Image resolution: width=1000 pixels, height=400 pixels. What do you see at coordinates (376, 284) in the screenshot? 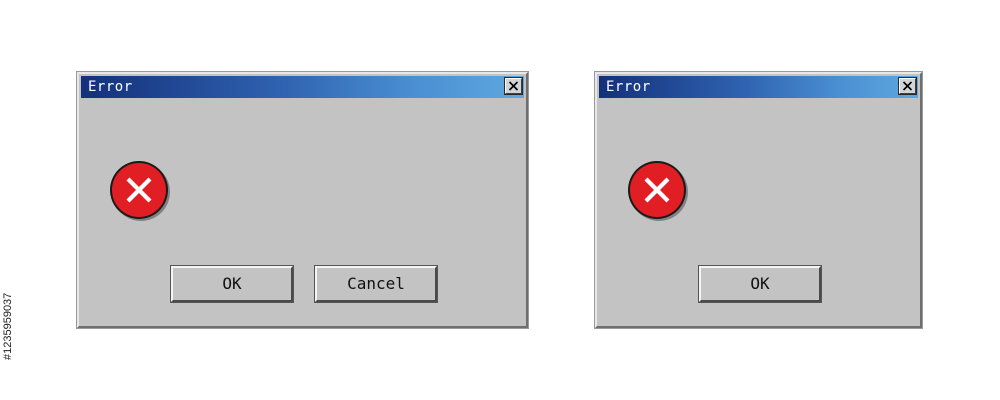
I see `cancel-button: Cancel` at bounding box center [376, 284].